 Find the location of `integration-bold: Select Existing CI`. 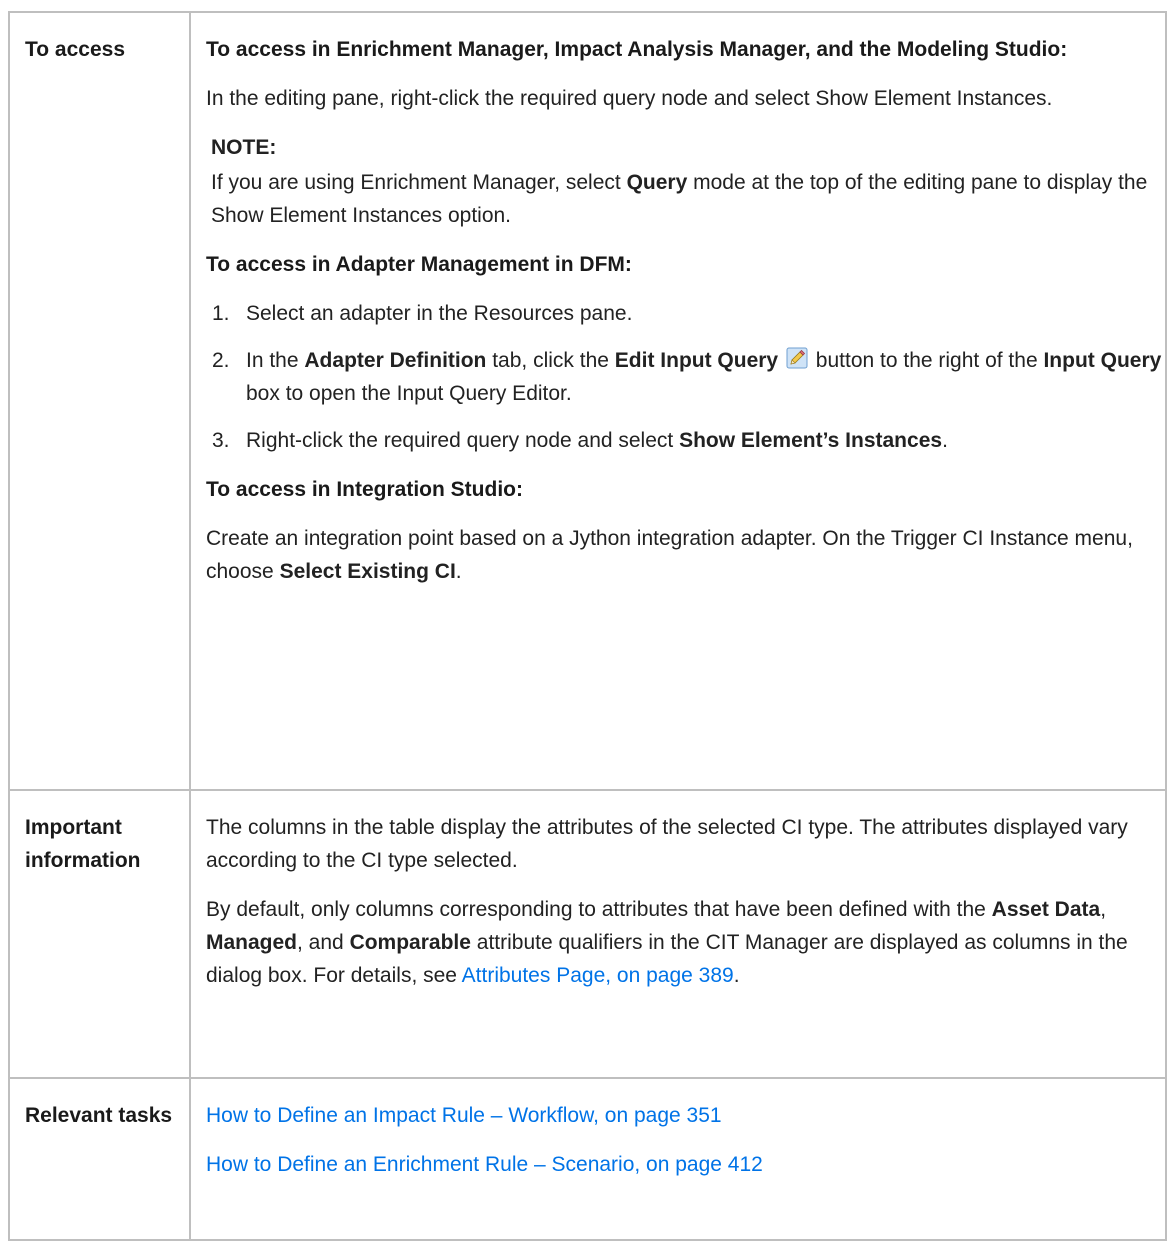

integration-bold: Select Existing CI is located at coordinates (367, 571).